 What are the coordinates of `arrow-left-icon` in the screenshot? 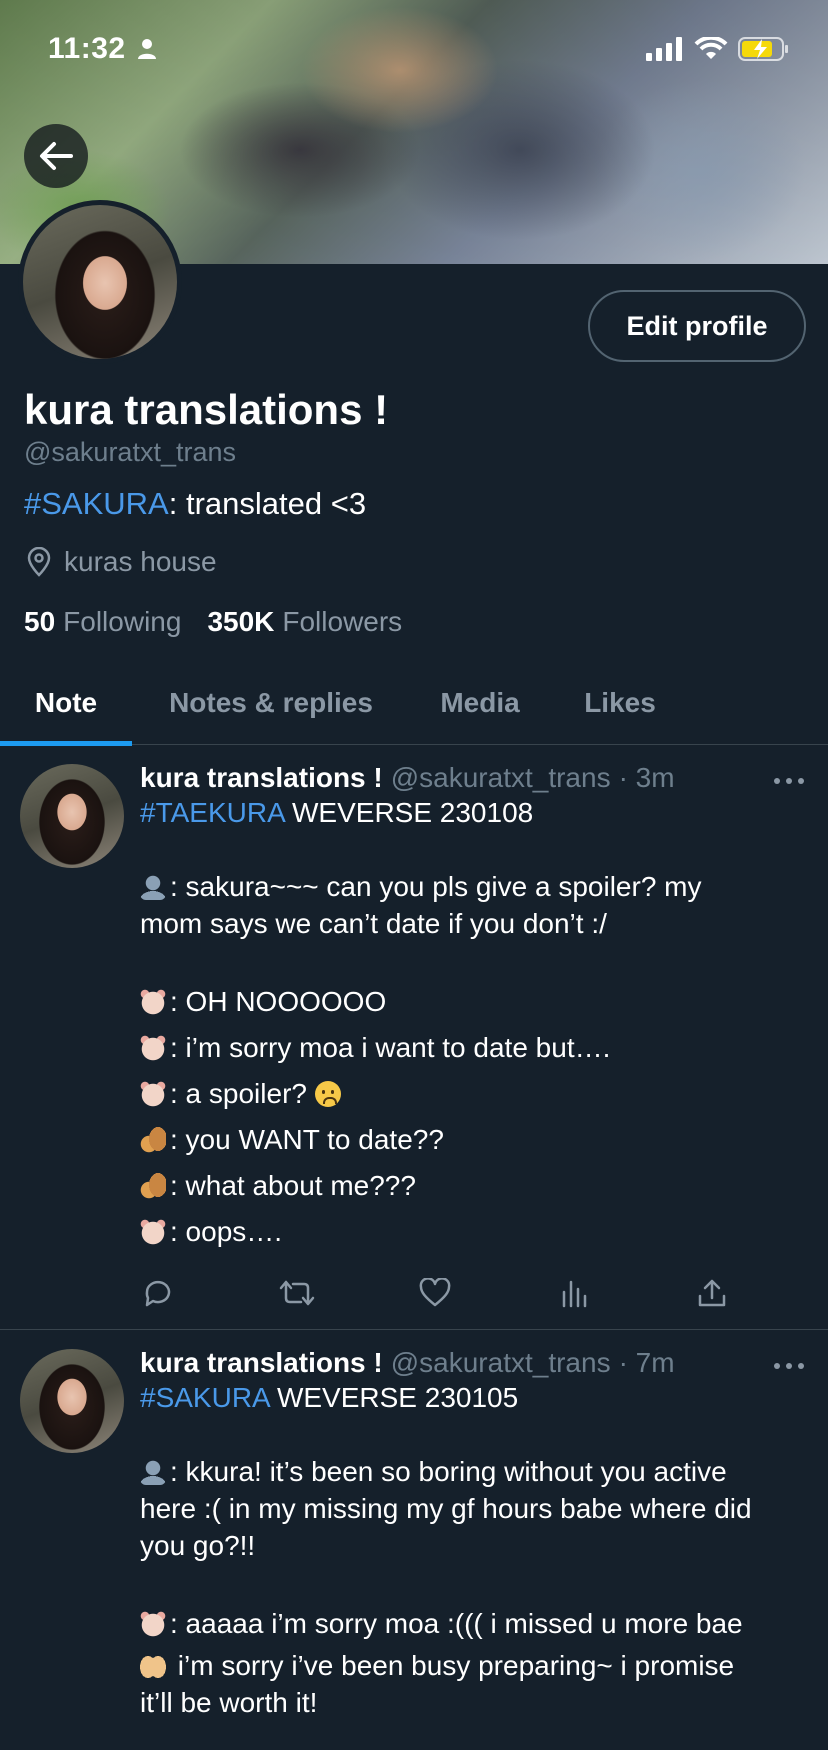 It's located at (56, 156).